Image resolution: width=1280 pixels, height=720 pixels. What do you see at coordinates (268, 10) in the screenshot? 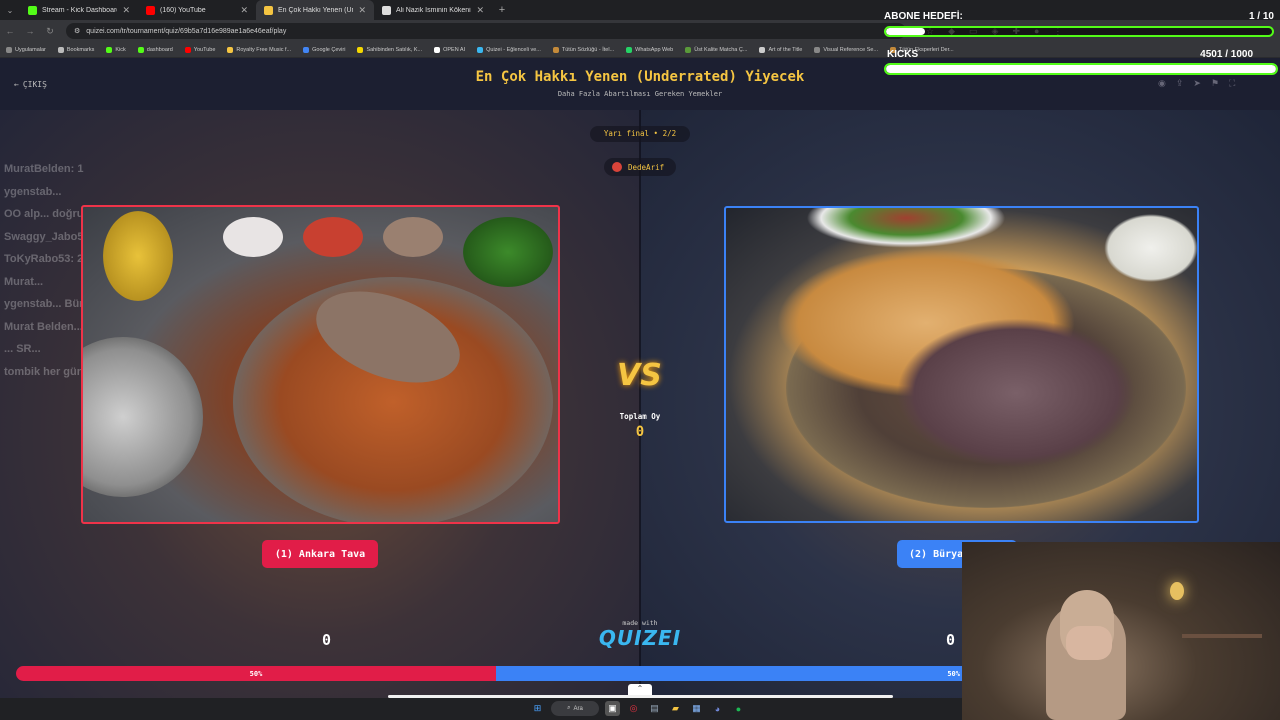
I see `quizei-favicon-icon` at bounding box center [268, 10].